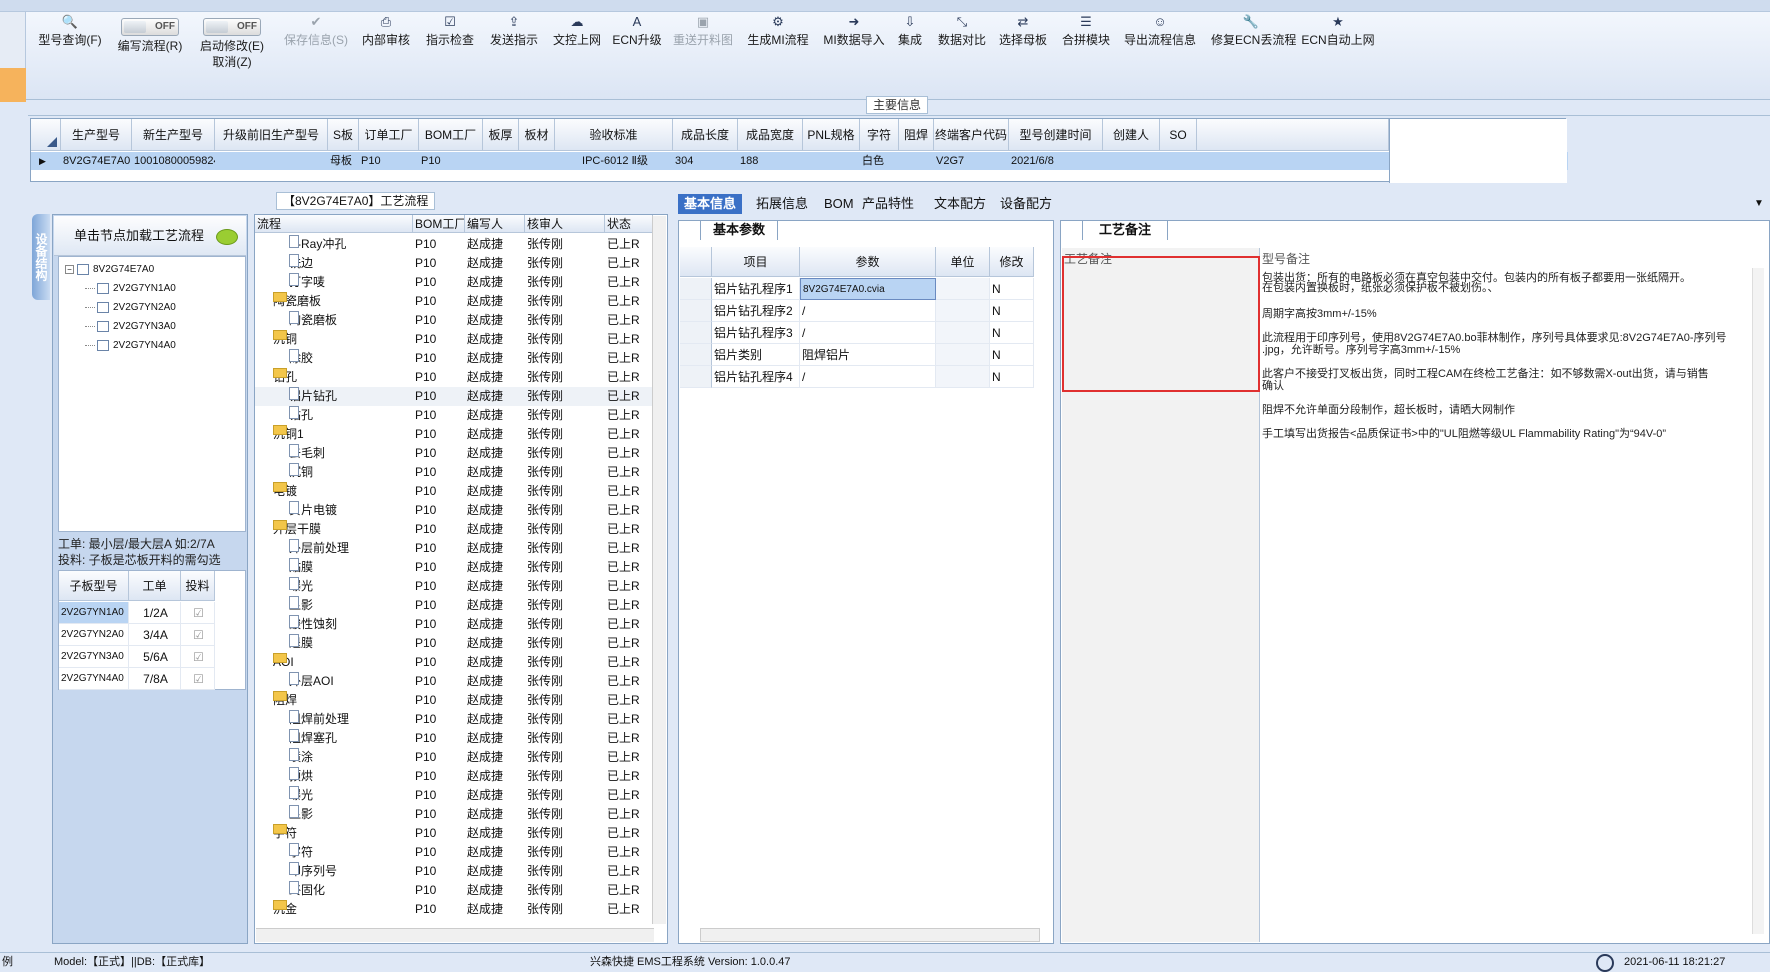  Describe the element at coordinates (69, 269) in the screenshot. I see `collapse-icon: −` at that location.